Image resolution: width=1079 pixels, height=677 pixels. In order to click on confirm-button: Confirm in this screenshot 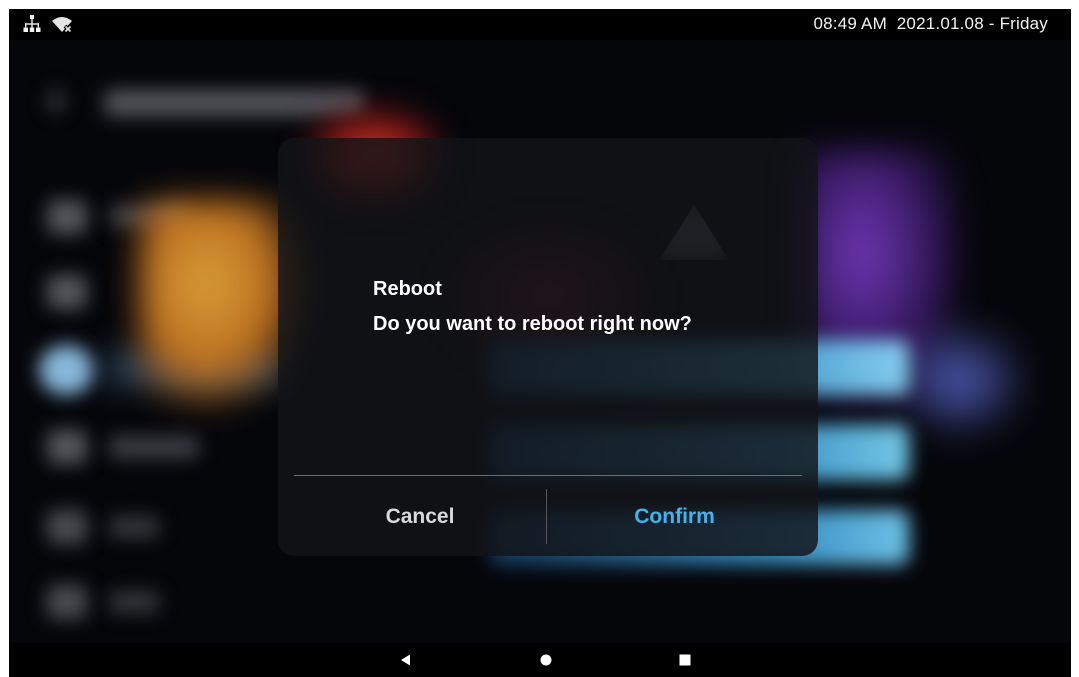, I will do `click(674, 516)`.